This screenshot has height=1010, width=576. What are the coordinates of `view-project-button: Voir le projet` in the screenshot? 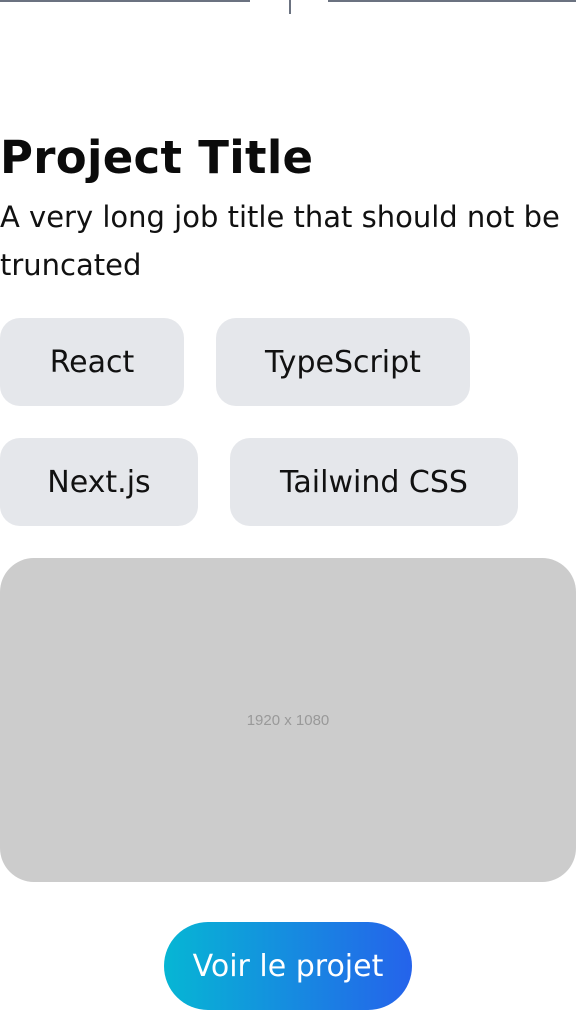 It's located at (288, 966).